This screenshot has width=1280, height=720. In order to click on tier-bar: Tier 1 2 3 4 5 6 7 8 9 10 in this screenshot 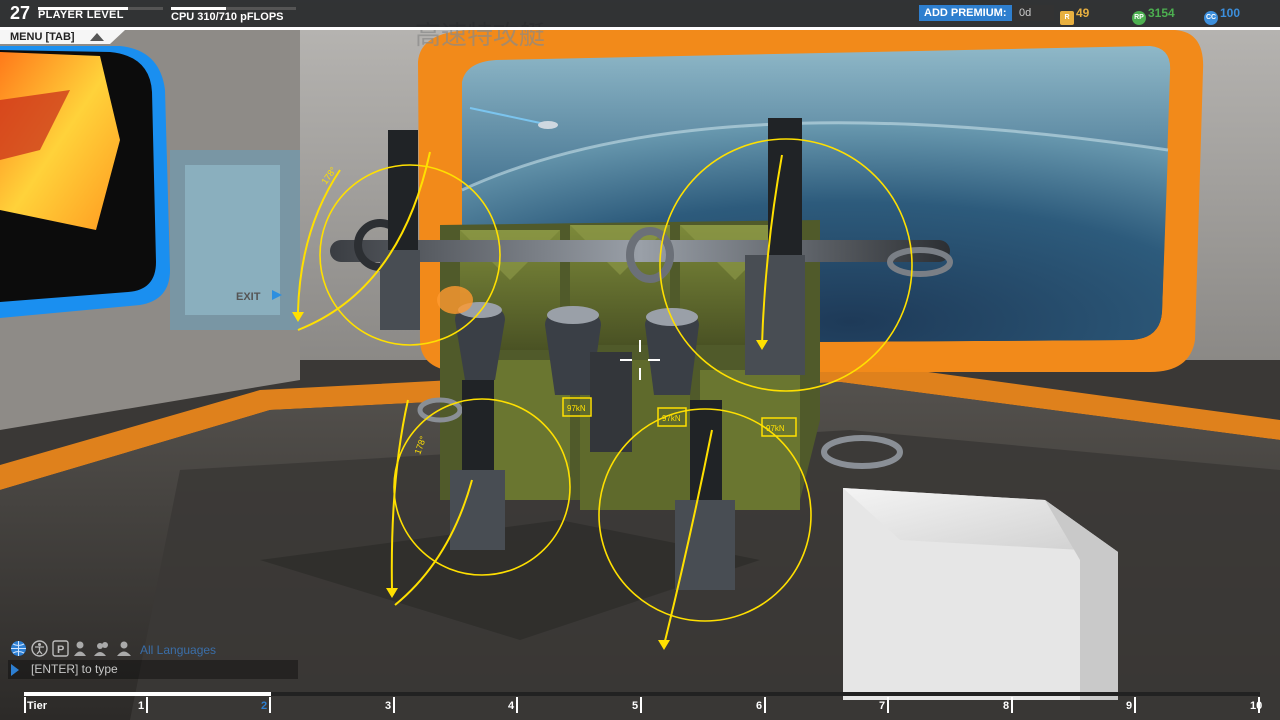, I will do `click(643, 706)`.